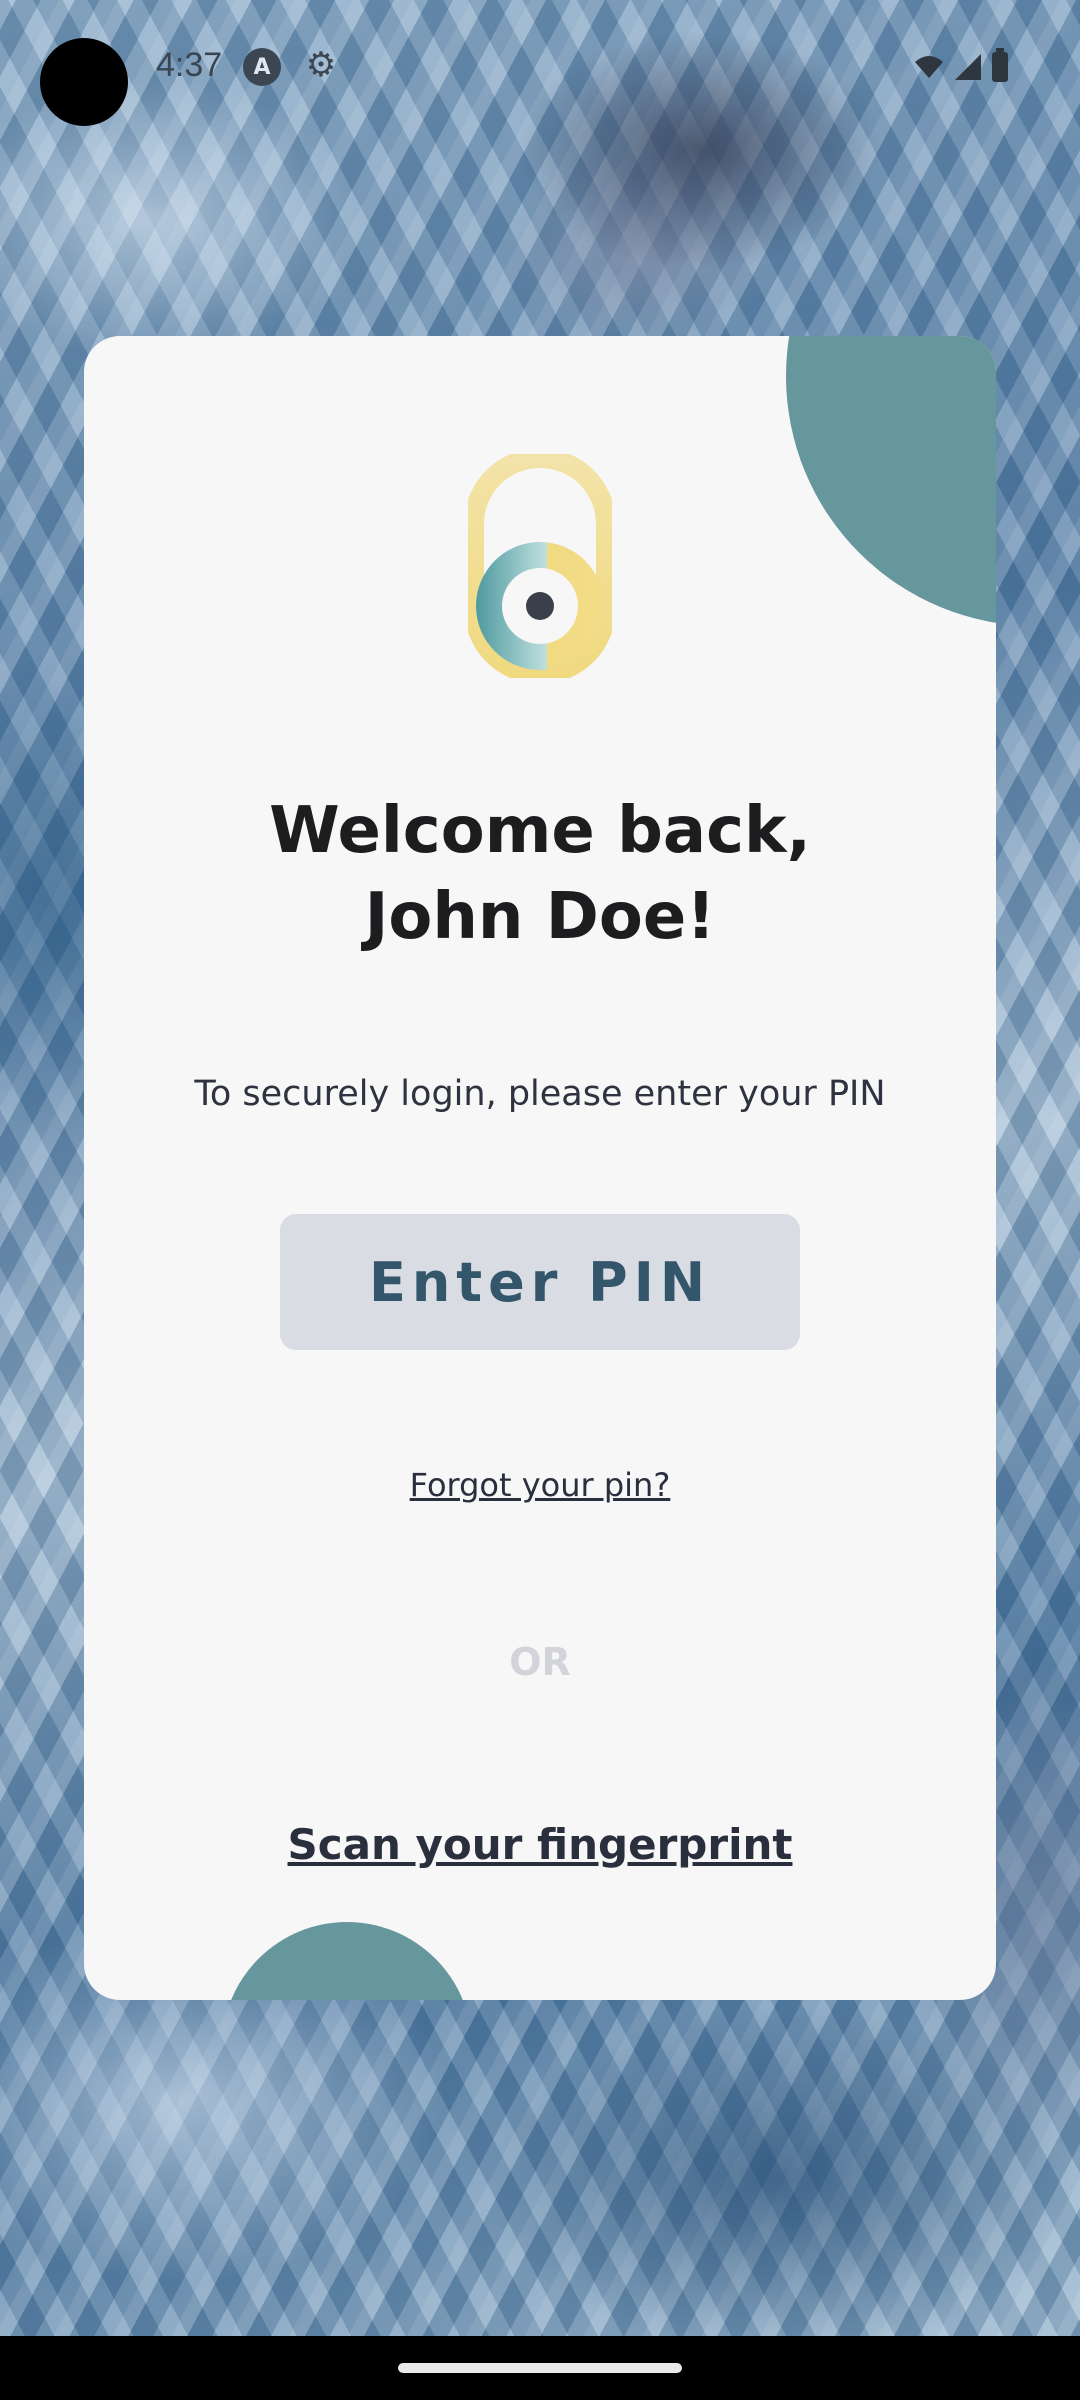 The height and width of the screenshot is (2400, 1080). What do you see at coordinates (540, 1282) in the screenshot?
I see `enter-pin-button: Enter PIN` at bounding box center [540, 1282].